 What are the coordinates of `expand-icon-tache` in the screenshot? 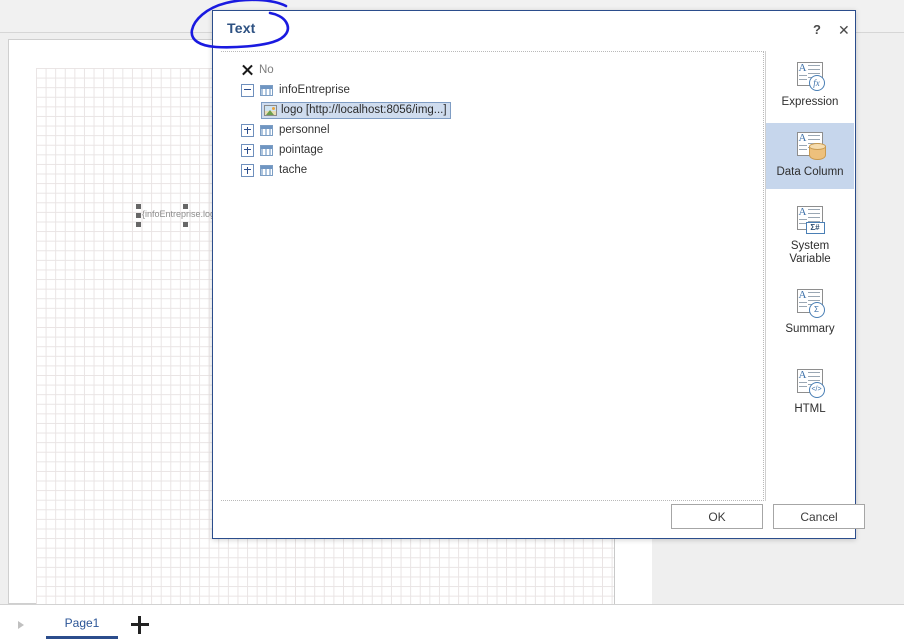 It's located at (247, 170).